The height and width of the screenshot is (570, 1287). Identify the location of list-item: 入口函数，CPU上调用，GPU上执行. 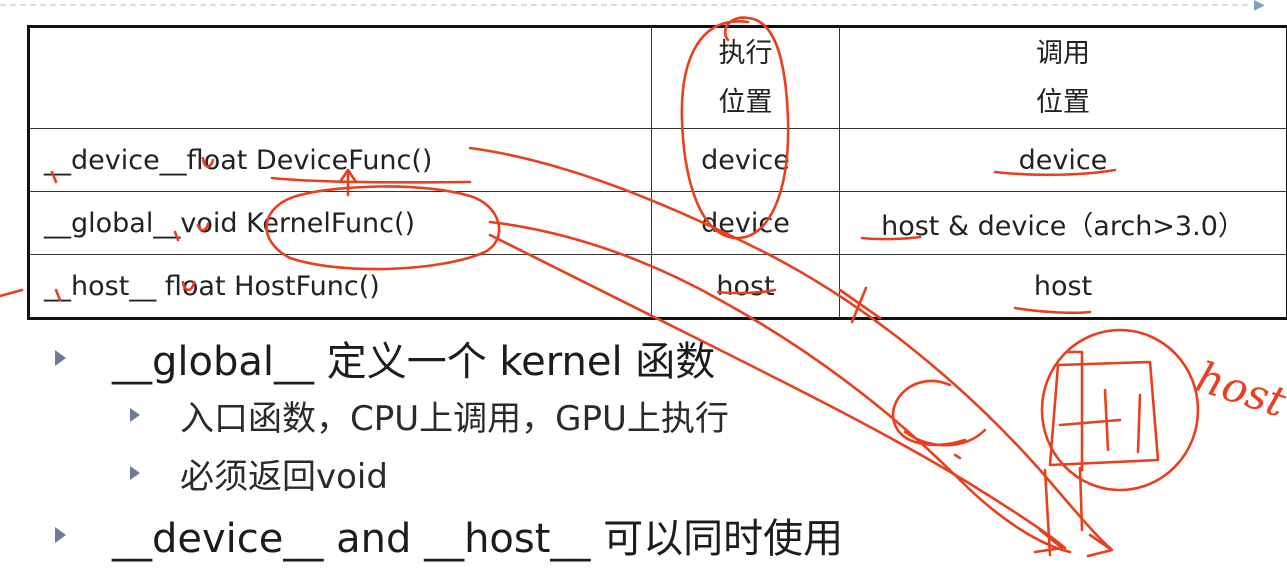
(429, 415).